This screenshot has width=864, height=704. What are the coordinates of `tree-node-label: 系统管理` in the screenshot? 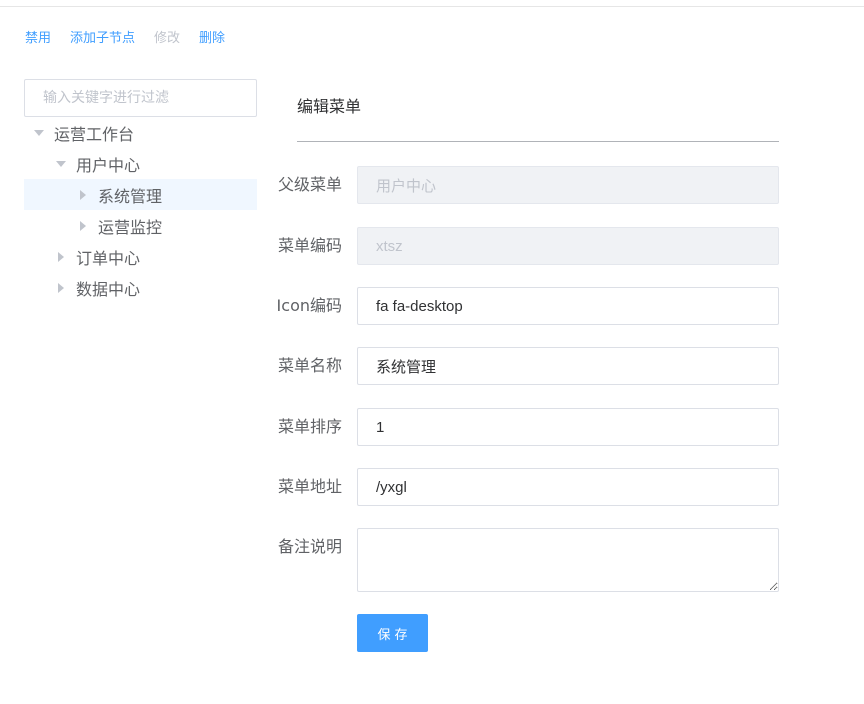 It's located at (130, 196).